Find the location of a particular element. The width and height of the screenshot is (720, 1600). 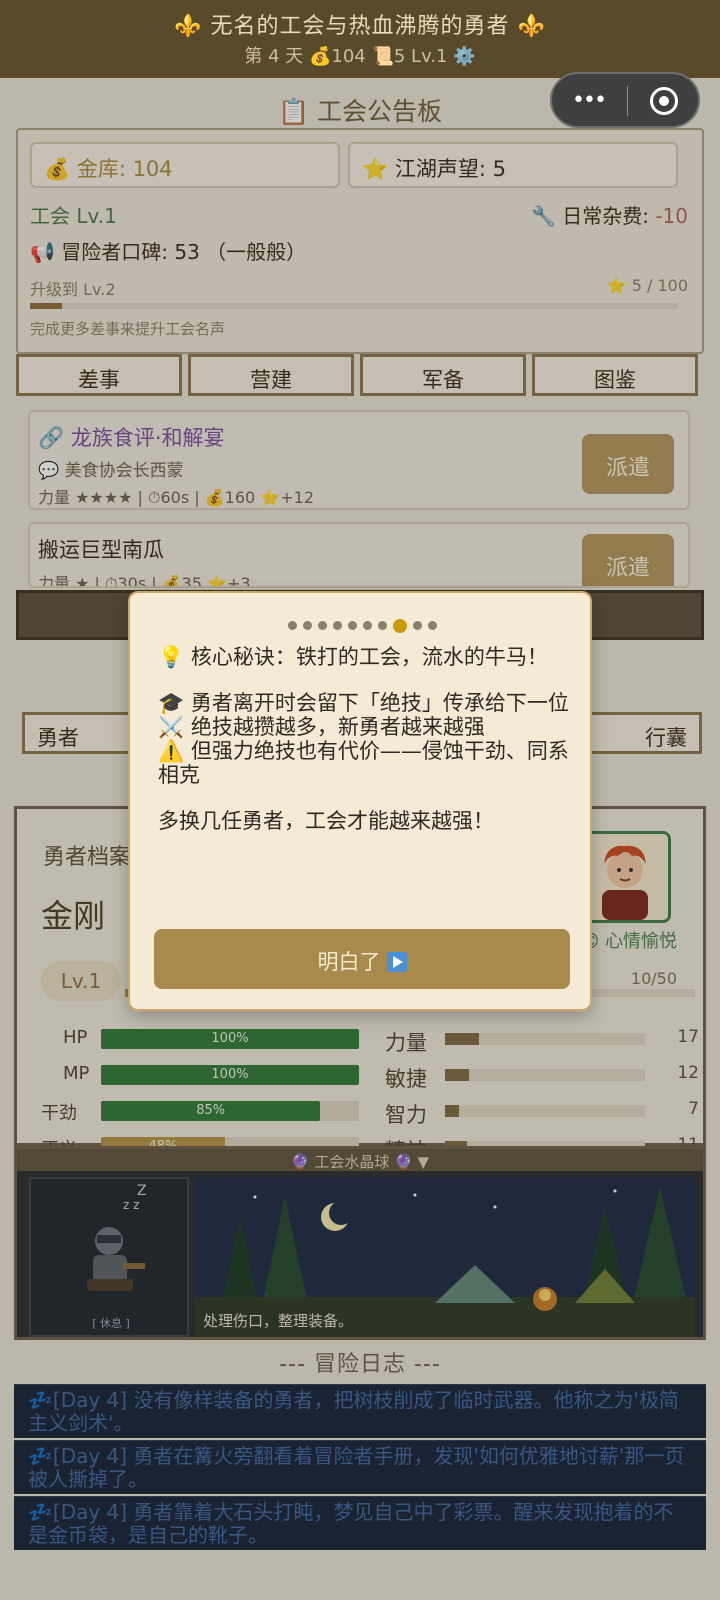

header-stats: 第 4 天 💰104 📜5 Lv.1 ⚙️ is located at coordinates (360, 56).